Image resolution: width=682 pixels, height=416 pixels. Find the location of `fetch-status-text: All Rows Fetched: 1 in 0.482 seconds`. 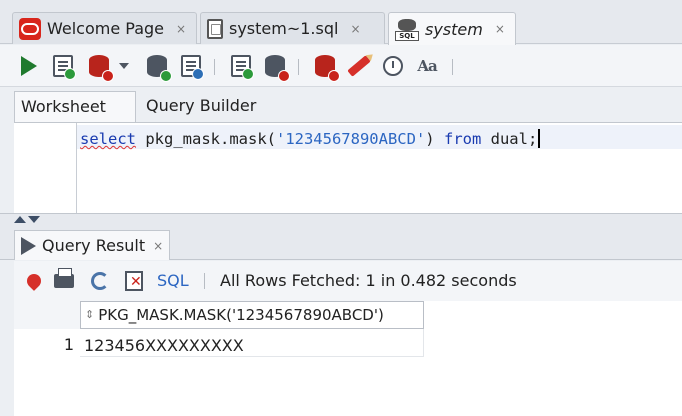

fetch-status-text: All Rows Fetched: 1 in 0.482 seconds is located at coordinates (368, 280).